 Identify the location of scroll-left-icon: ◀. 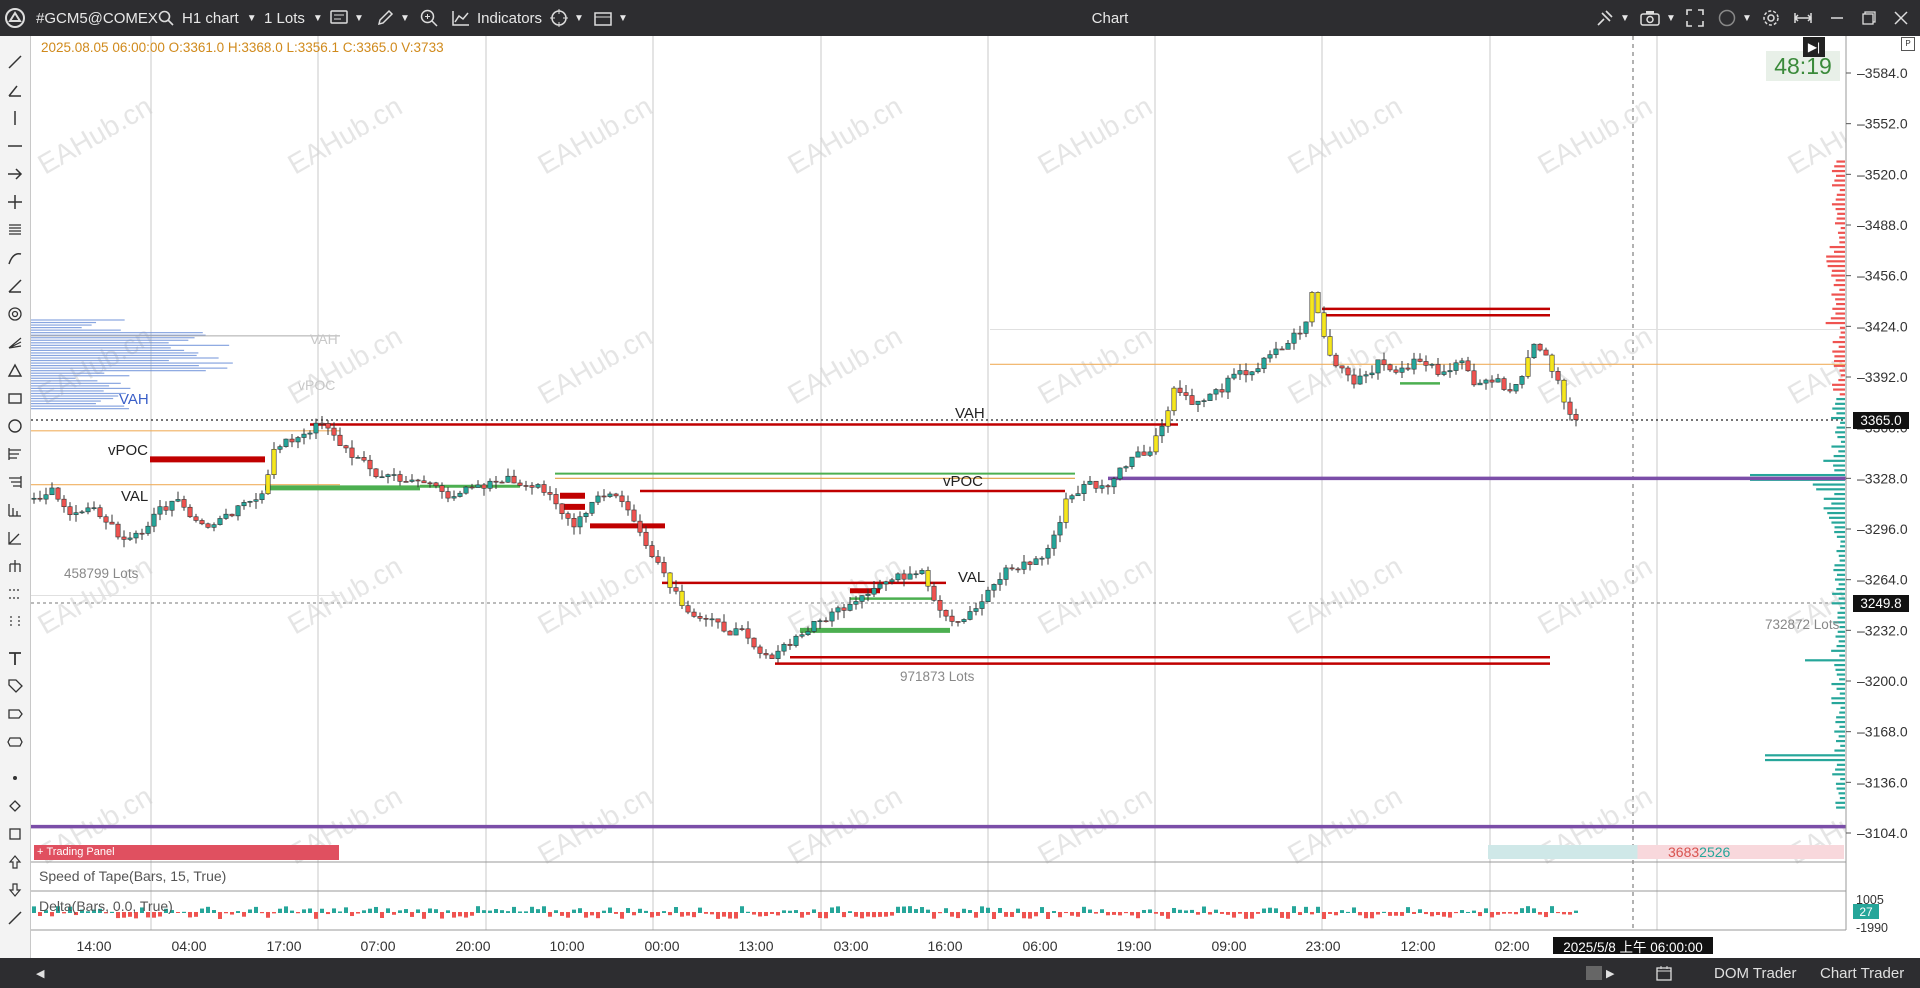
(40, 973).